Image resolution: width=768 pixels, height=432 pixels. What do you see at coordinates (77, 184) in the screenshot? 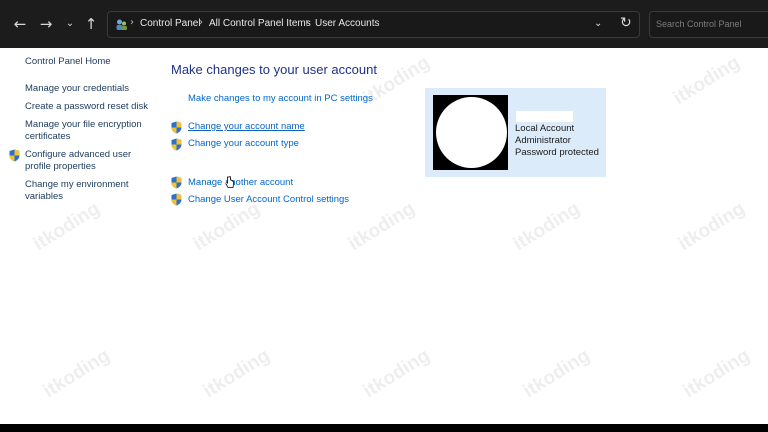
I see `sidebar-item-label: Change my environment` at bounding box center [77, 184].